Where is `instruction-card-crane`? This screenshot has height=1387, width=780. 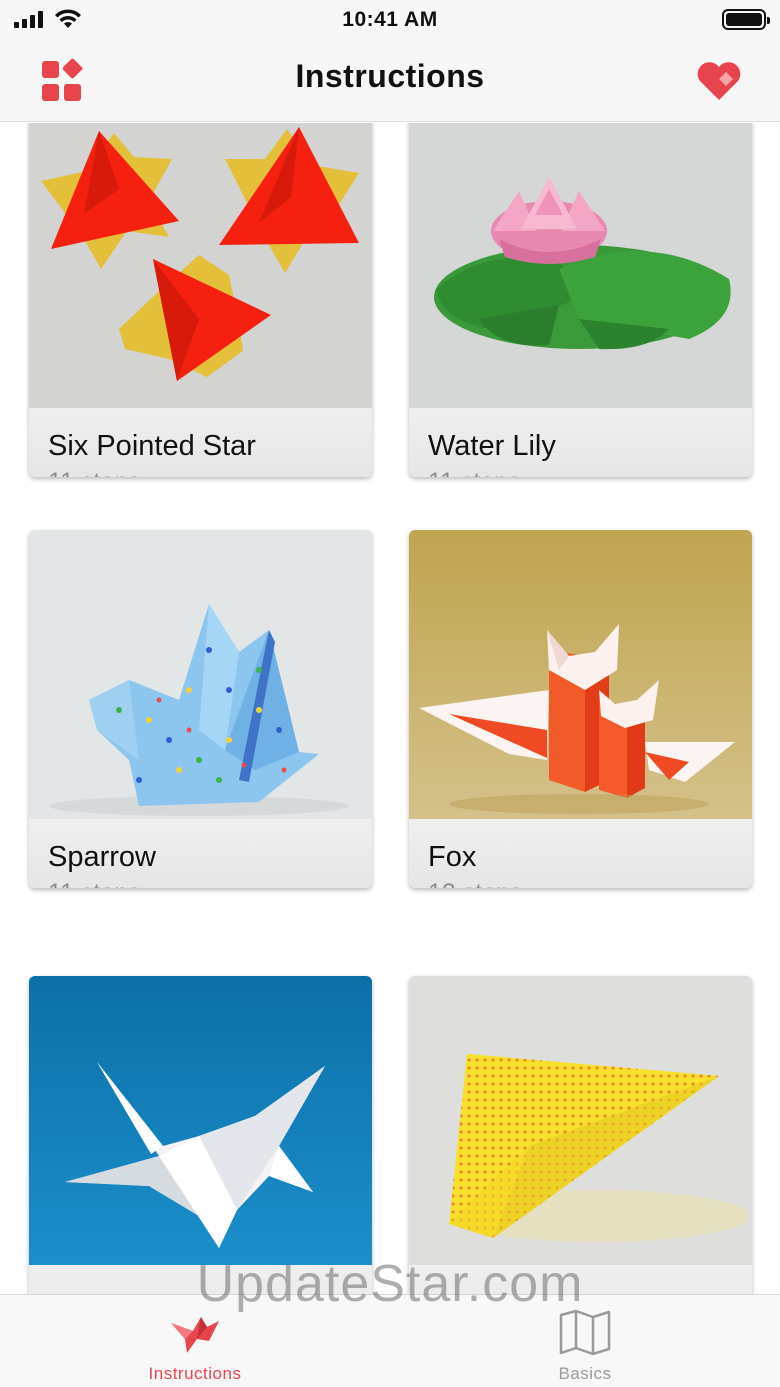 instruction-card-crane is located at coordinates (200, 1135).